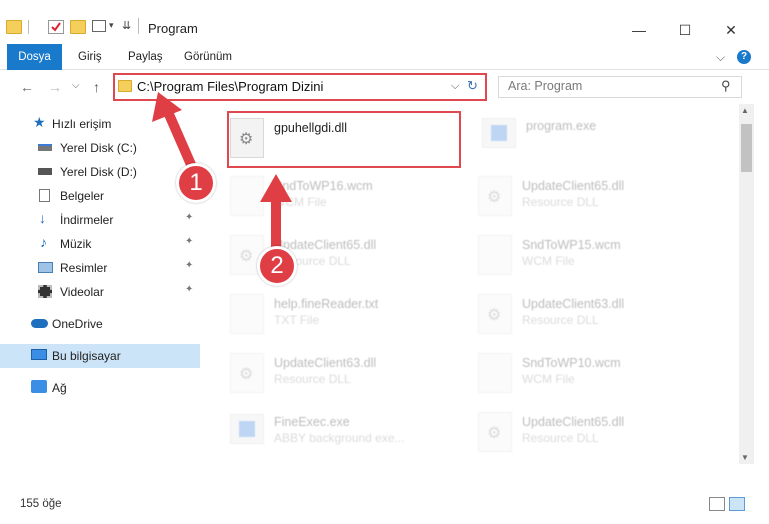 The image size is (769, 524). What do you see at coordinates (276, 188) in the screenshot?
I see `arrow-head` at bounding box center [276, 188].